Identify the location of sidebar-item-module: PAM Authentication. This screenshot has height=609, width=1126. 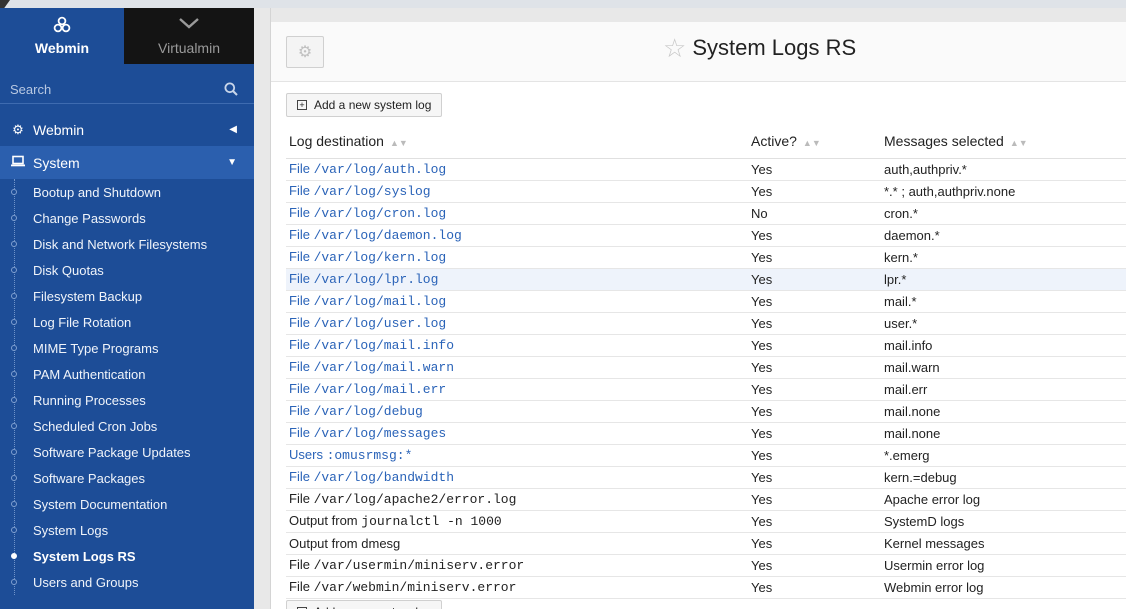
(127, 374).